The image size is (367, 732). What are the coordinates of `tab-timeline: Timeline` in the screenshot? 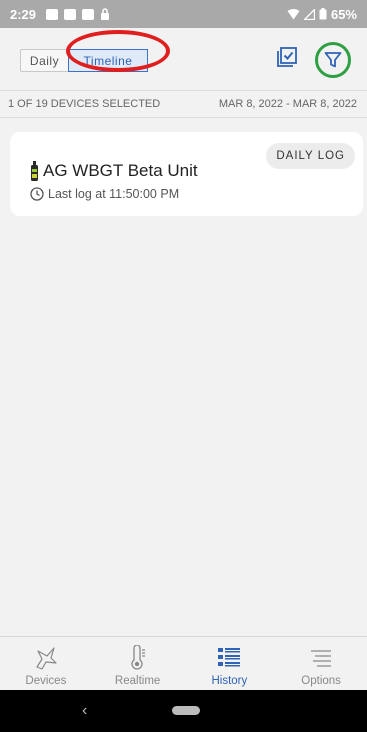 It's located at (108, 60).